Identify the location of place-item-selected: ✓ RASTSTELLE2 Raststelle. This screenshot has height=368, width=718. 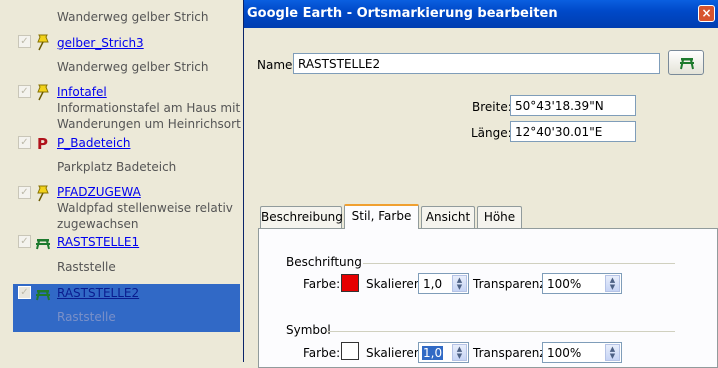
(126, 308).